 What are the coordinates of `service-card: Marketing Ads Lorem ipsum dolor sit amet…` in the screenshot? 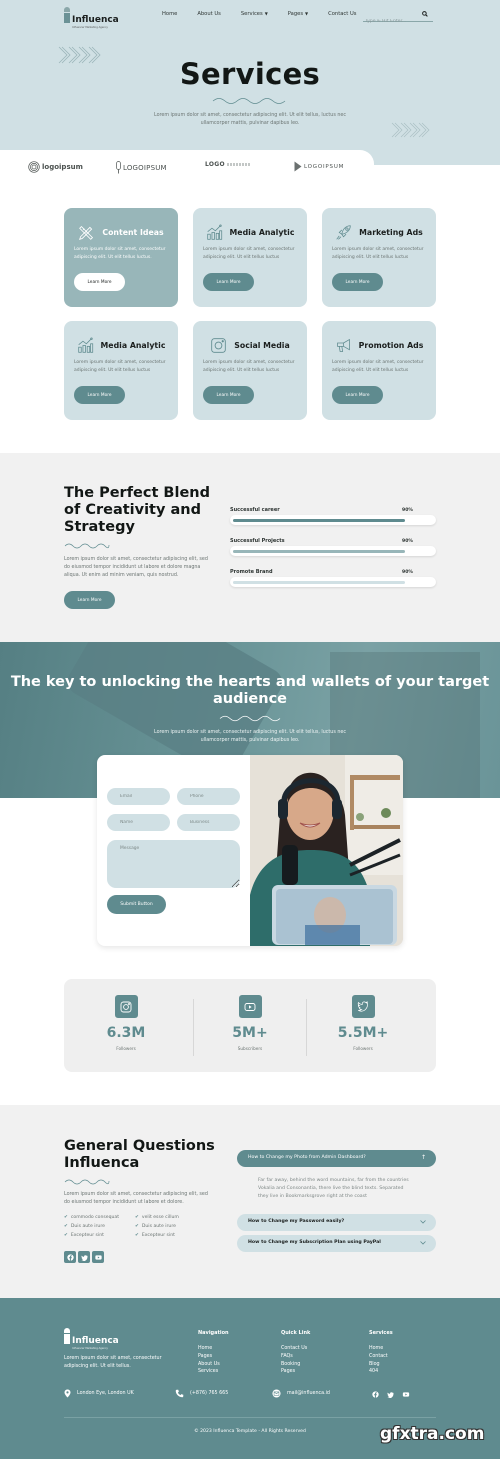 It's located at (379, 257).